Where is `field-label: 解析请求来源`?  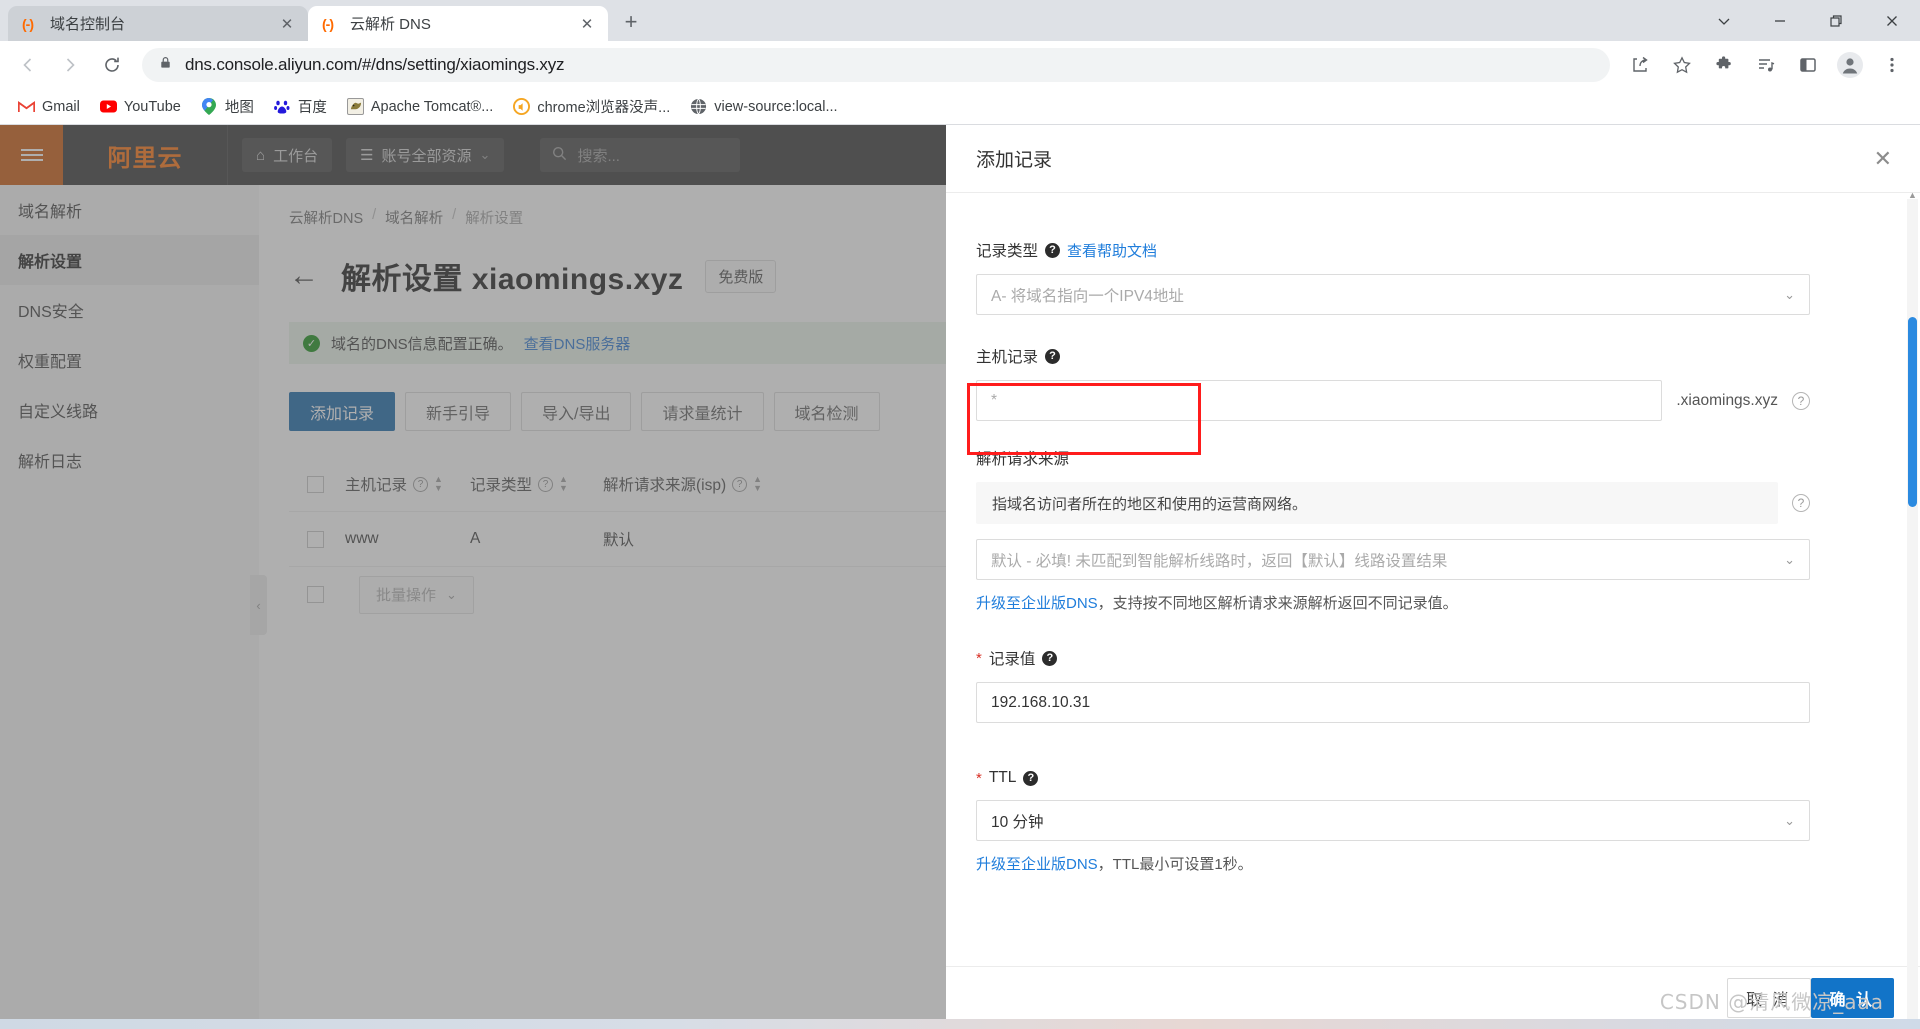 field-label: 解析请求来源 is located at coordinates (1393, 458).